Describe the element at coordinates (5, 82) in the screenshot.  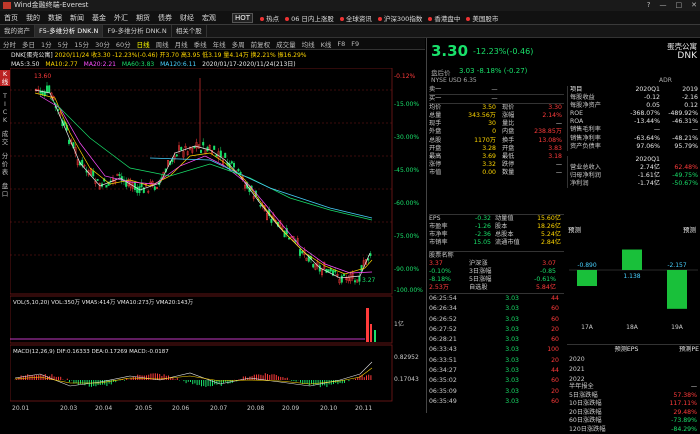
I see `vtab-line: 线` at that location.